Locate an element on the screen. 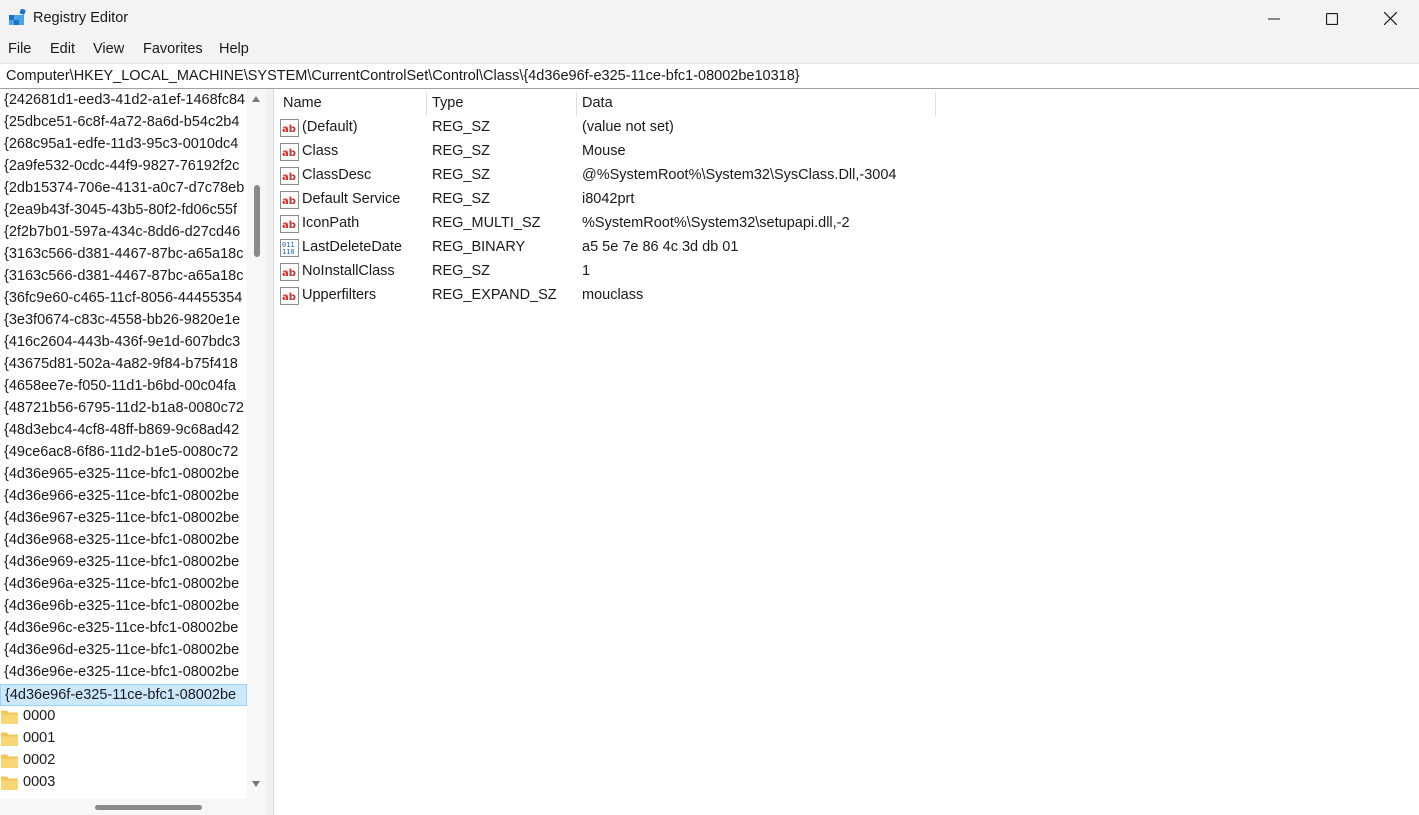  maximize-button is located at coordinates (1332, 18).